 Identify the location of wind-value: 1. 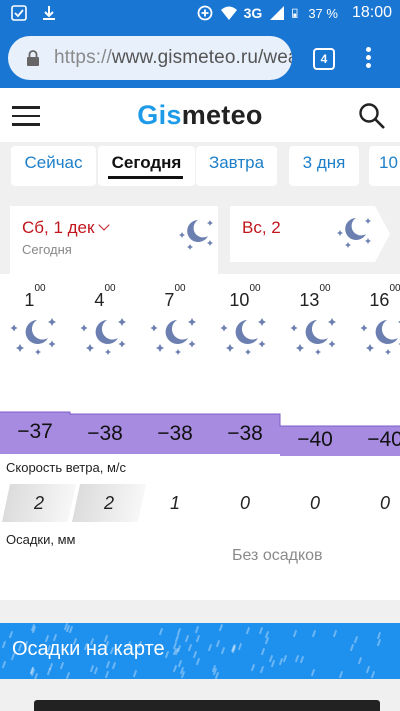
(174, 503).